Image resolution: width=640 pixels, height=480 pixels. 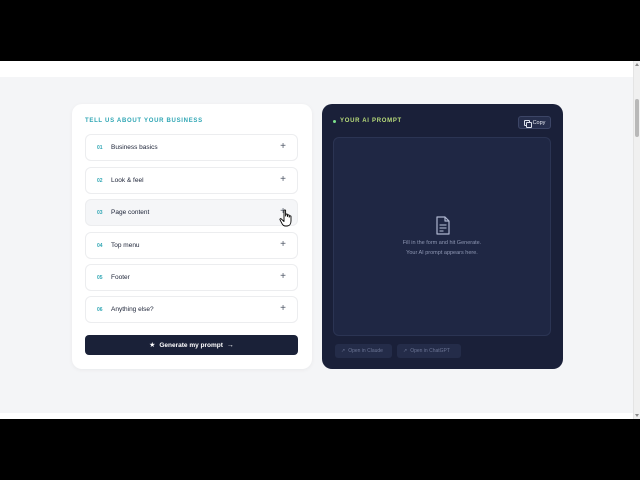 What do you see at coordinates (191, 309) in the screenshot?
I see `section-anything-else: 06 Anything else? +` at bounding box center [191, 309].